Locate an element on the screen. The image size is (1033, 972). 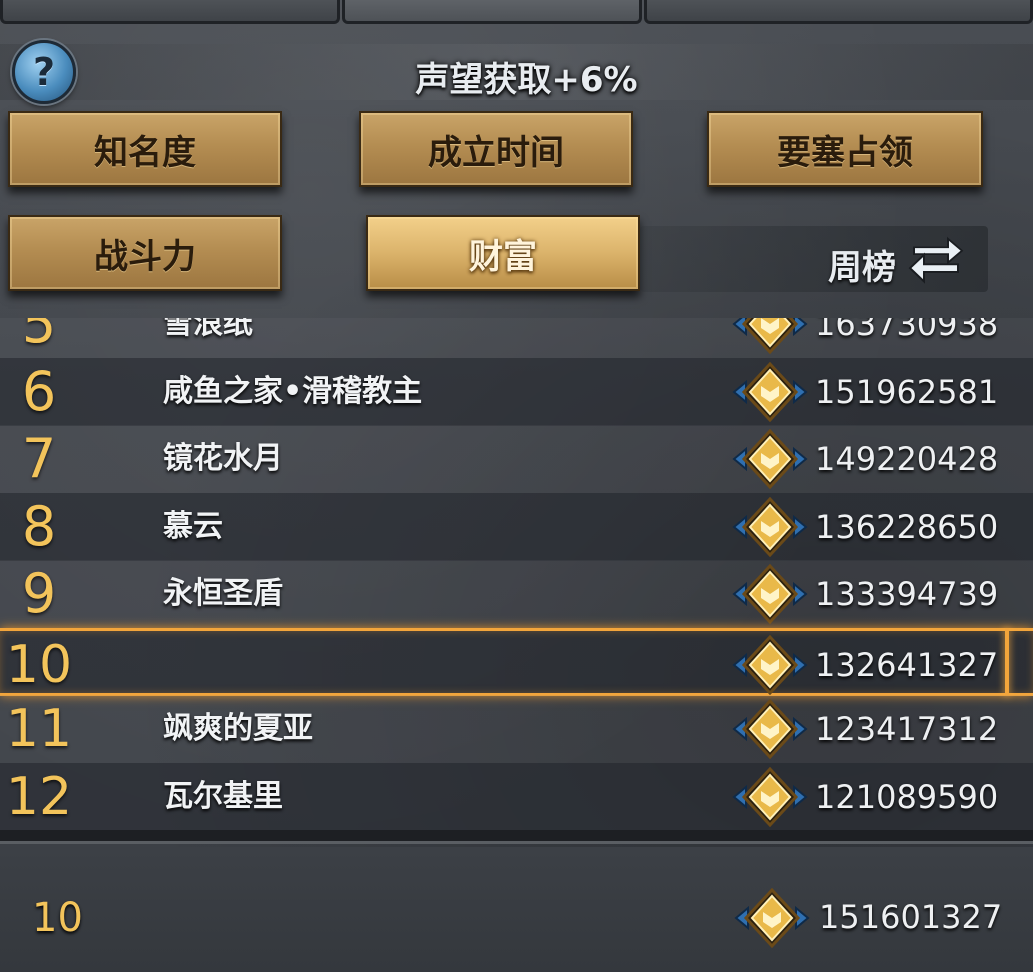
prestige-bonus-text: 声望获取+6% is located at coordinates (526, 80).